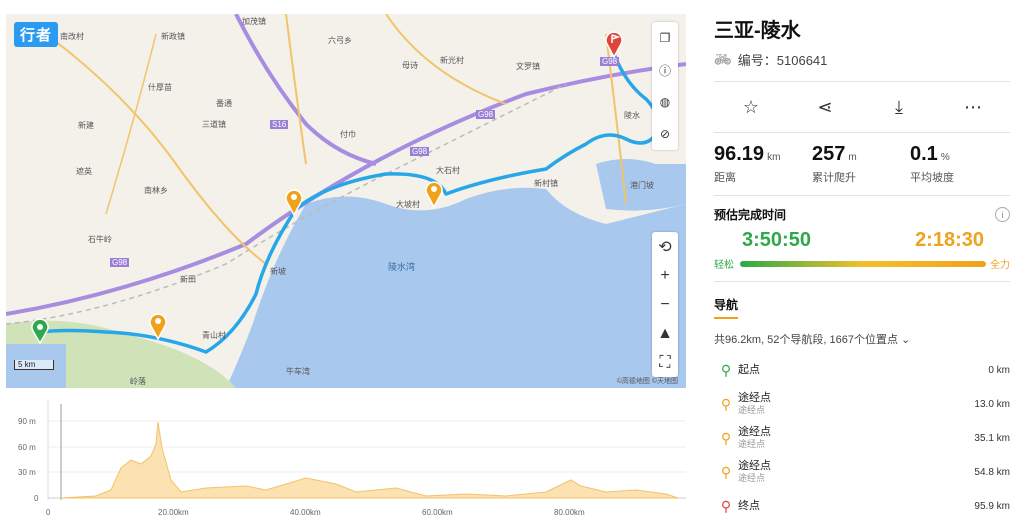 The height and width of the screenshot is (526, 1024). What do you see at coordinates (632, 115) in the screenshot?
I see `map-place-label: 陵水` at bounding box center [632, 115].